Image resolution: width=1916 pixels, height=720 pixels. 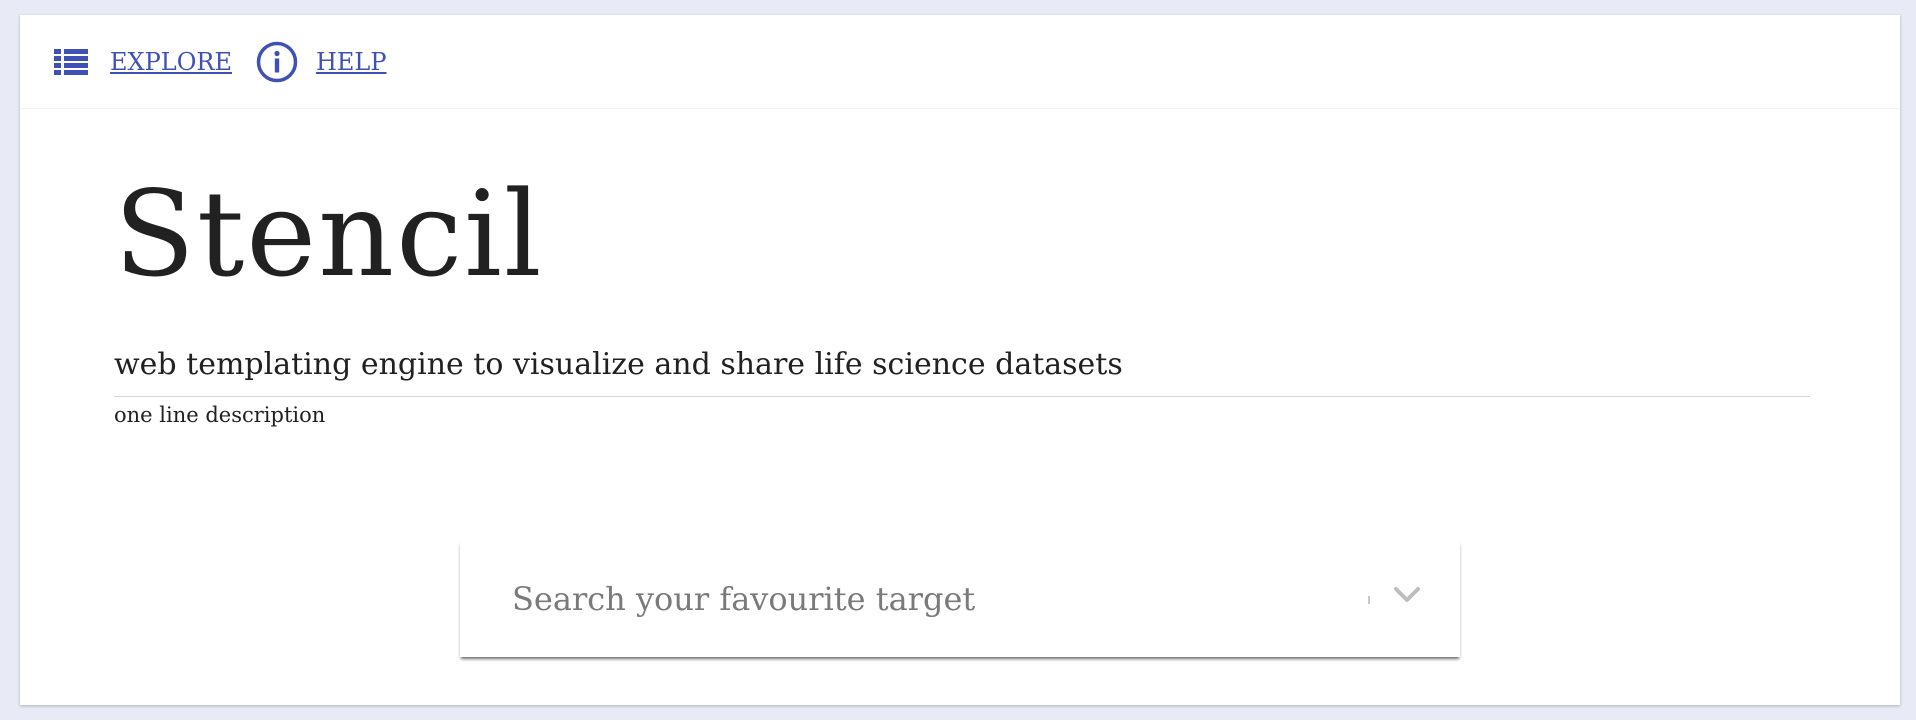 I want to click on nav-help-link: HELP, so click(x=321, y=62).